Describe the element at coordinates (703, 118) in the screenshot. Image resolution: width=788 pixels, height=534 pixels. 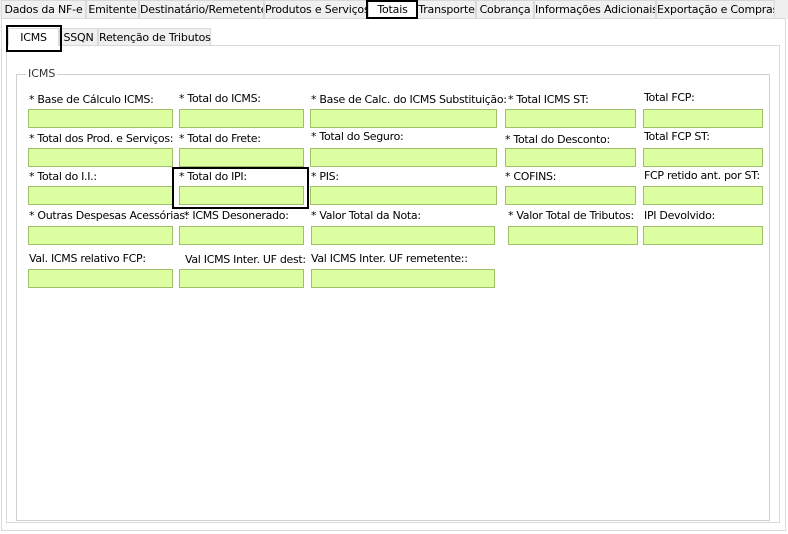
I see `total-fcp-input` at that location.